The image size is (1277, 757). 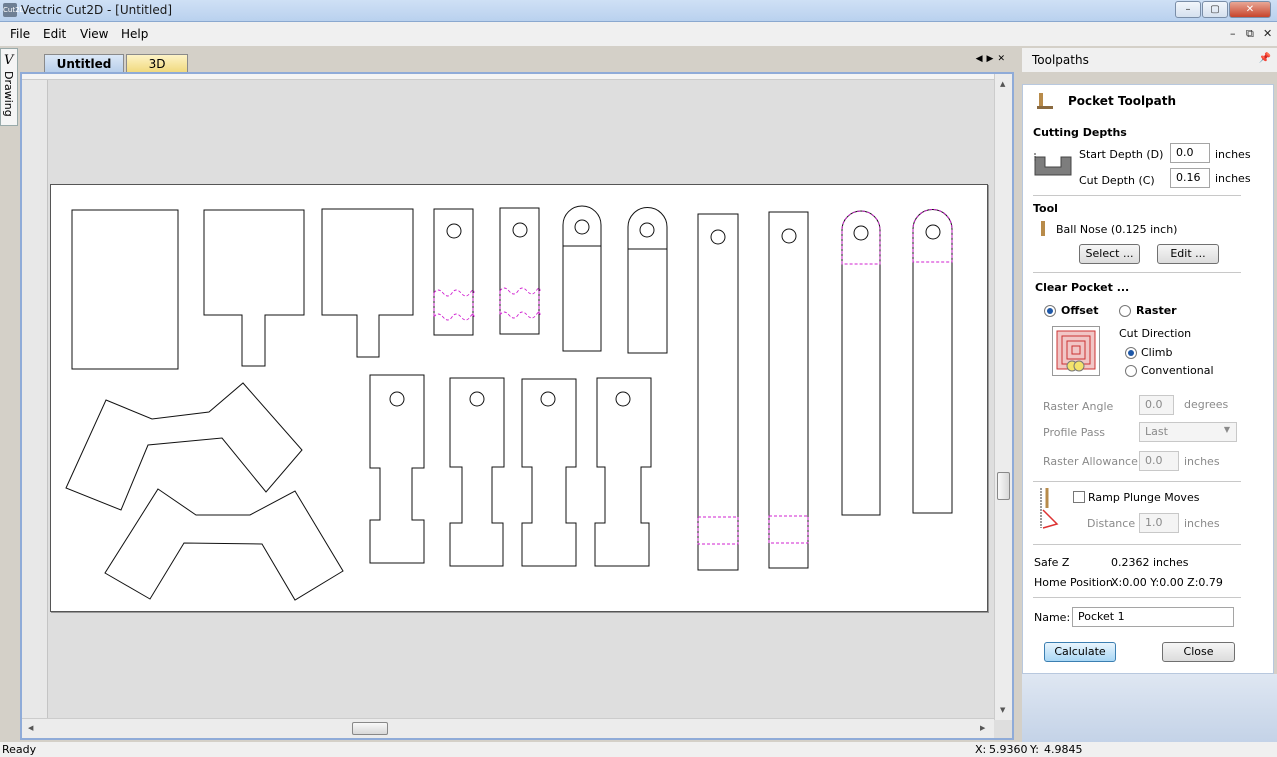 I want to click on mdi-restore-icon: ⧉, so click(x=1250, y=34).